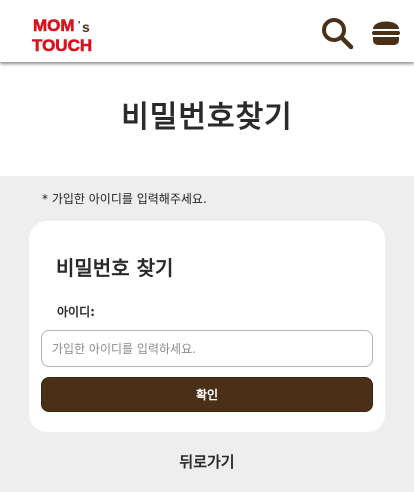 The image size is (414, 492). Describe the element at coordinates (207, 462) in the screenshot. I see `back-link: 뒤로가기` at that location.